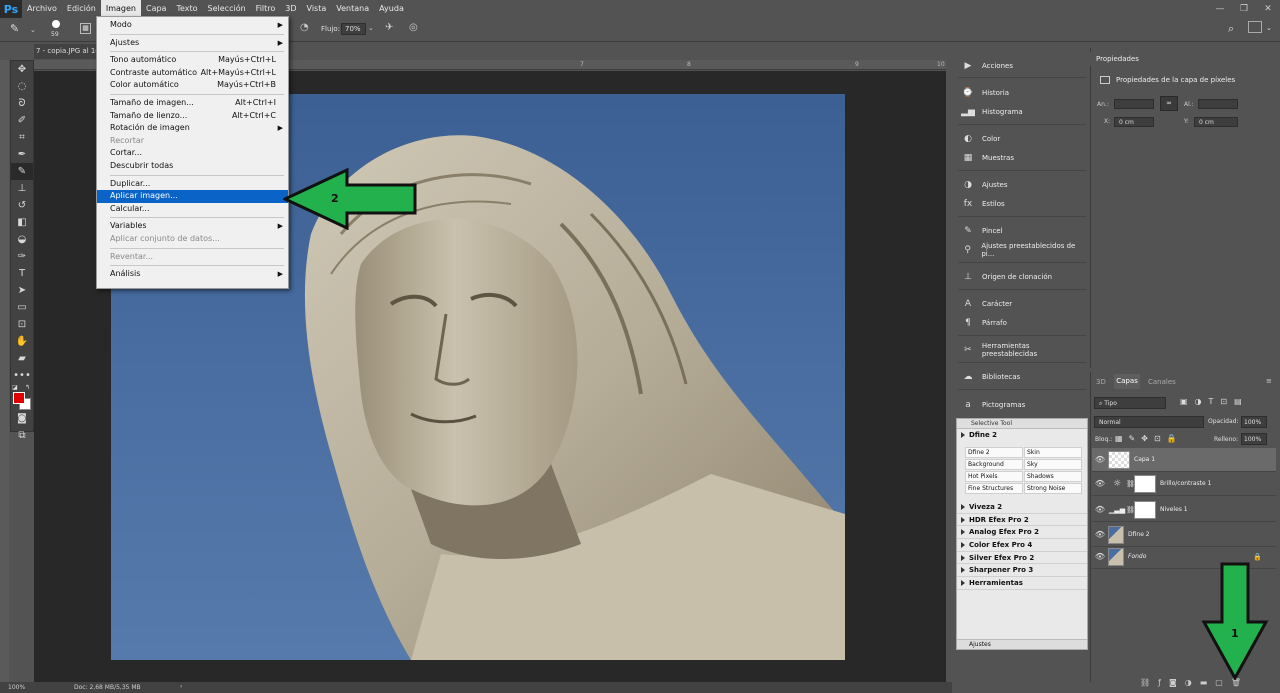  I want to click on pen-tool-icon: ✑, so click(22, 256).